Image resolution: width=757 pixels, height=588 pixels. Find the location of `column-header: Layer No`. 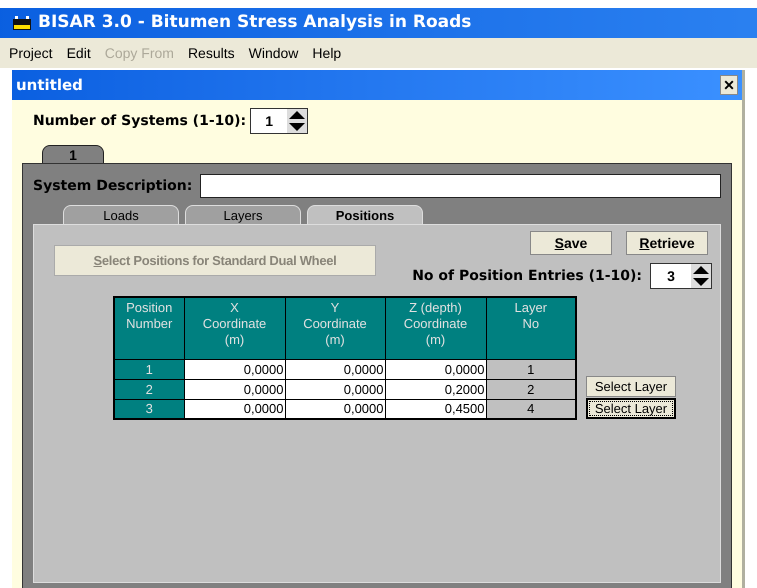

column-header: Layer No is located at coordinates (531, 328).